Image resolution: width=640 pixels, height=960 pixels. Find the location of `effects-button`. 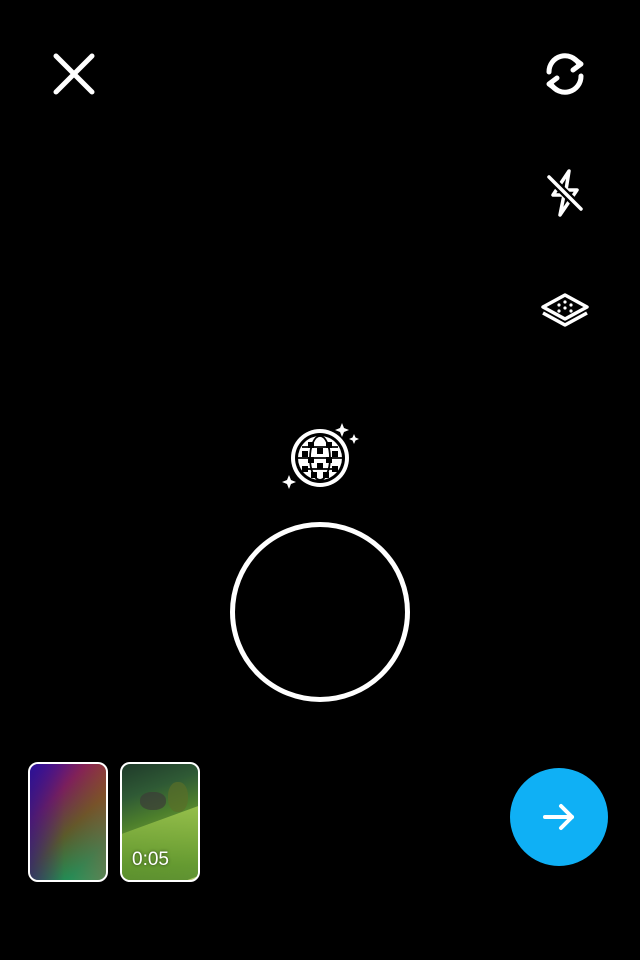

effects-button is located at coordinates (320, 458).